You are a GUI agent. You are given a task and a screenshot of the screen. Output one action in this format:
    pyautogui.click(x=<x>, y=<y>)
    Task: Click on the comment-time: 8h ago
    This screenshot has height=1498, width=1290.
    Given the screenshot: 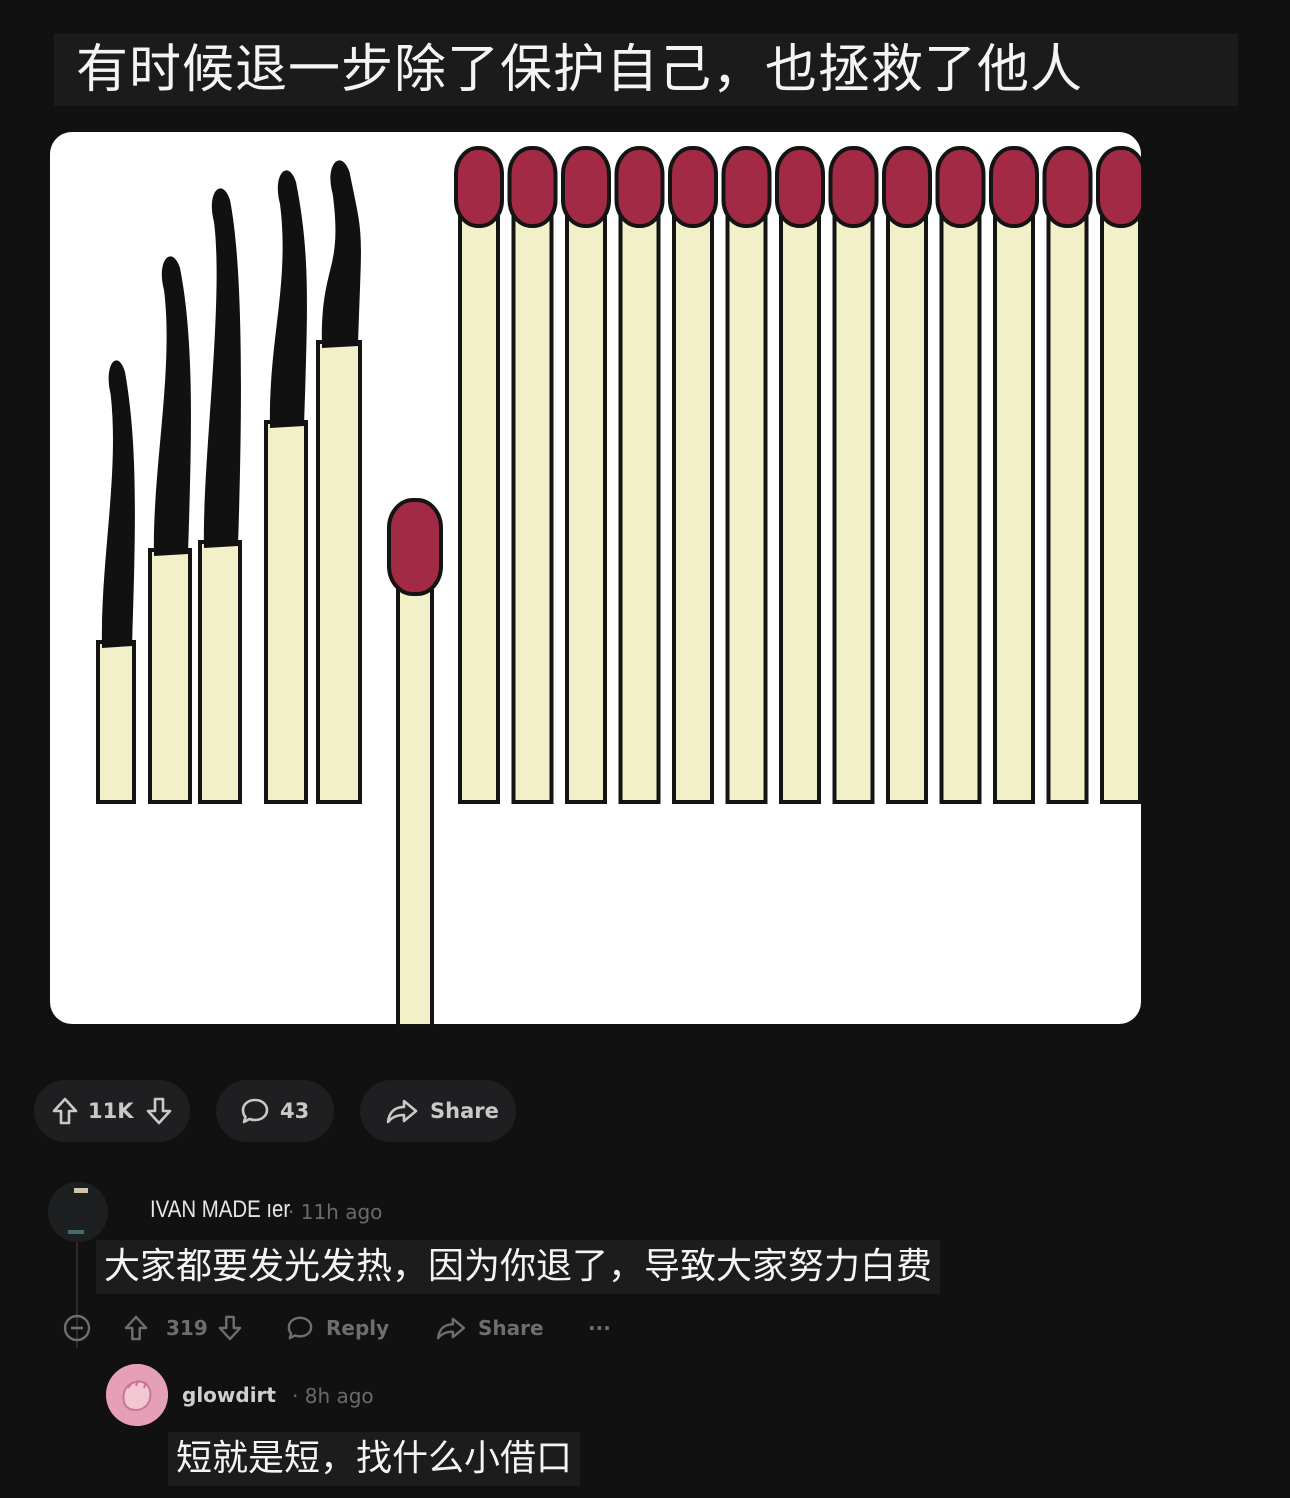 What is the action you would take?
    pyautogui.click(x=339, y=1396)
    